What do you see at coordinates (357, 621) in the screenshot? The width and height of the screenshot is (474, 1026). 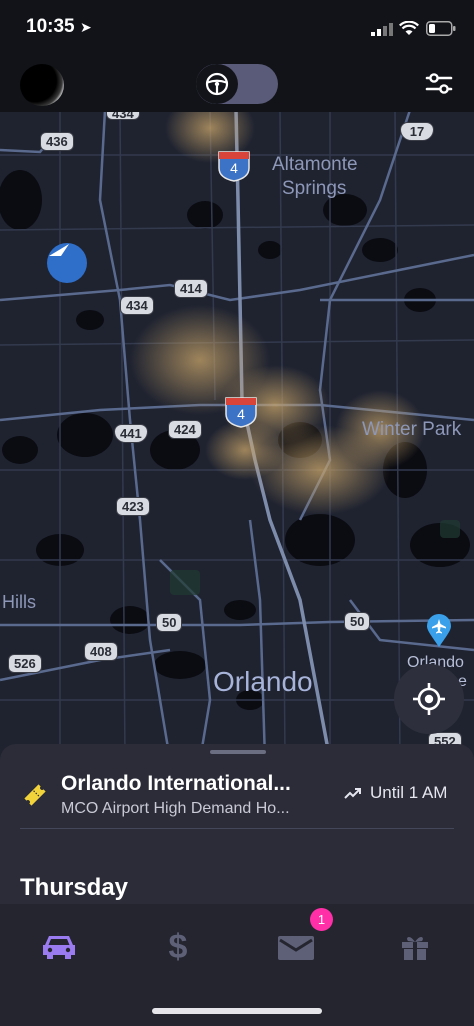 I see `road-shield-50-right: 50` at bounding box center [357, 621].